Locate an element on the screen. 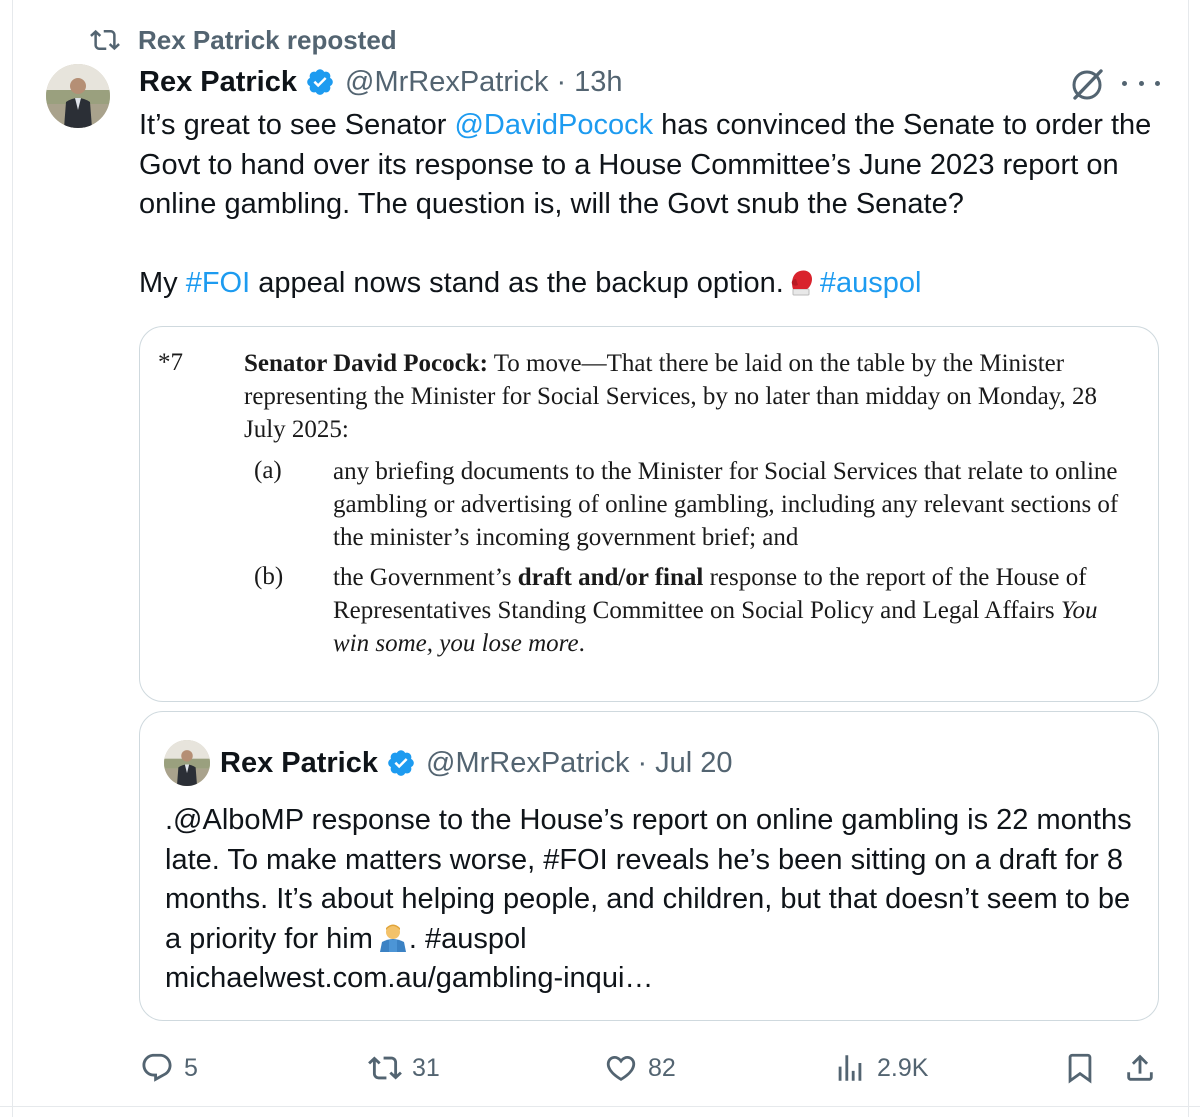  views-icon is located at coordinates (850, 1068).